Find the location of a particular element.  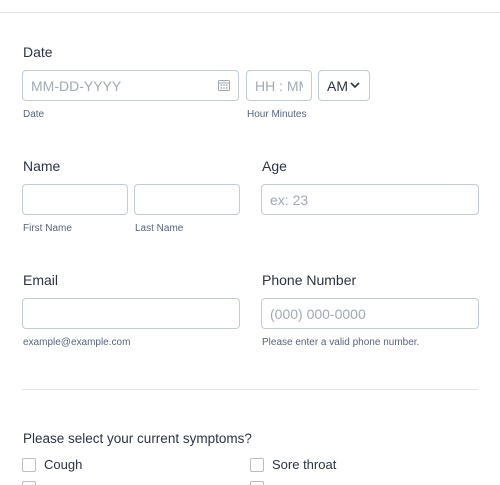

calendar-icon is located at coordinates (224, 85).